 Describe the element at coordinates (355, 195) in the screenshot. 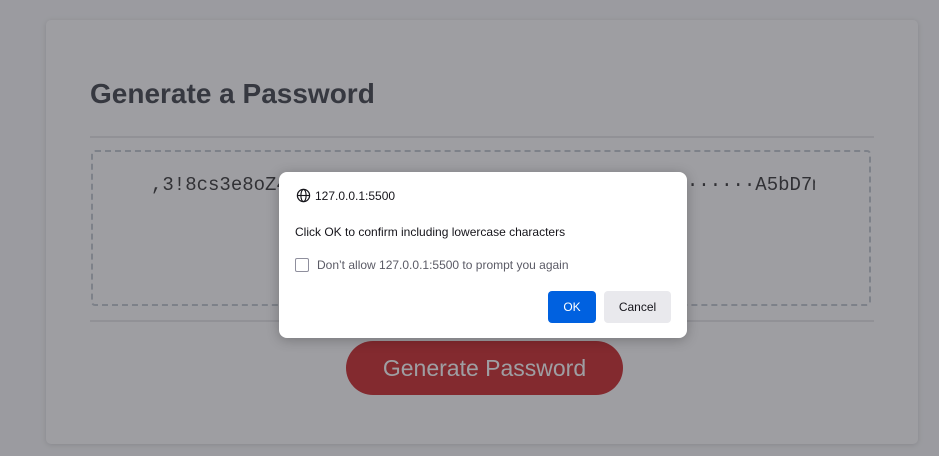

I see `dialog-origin-label: 127.0.0.1:5500` at that location.